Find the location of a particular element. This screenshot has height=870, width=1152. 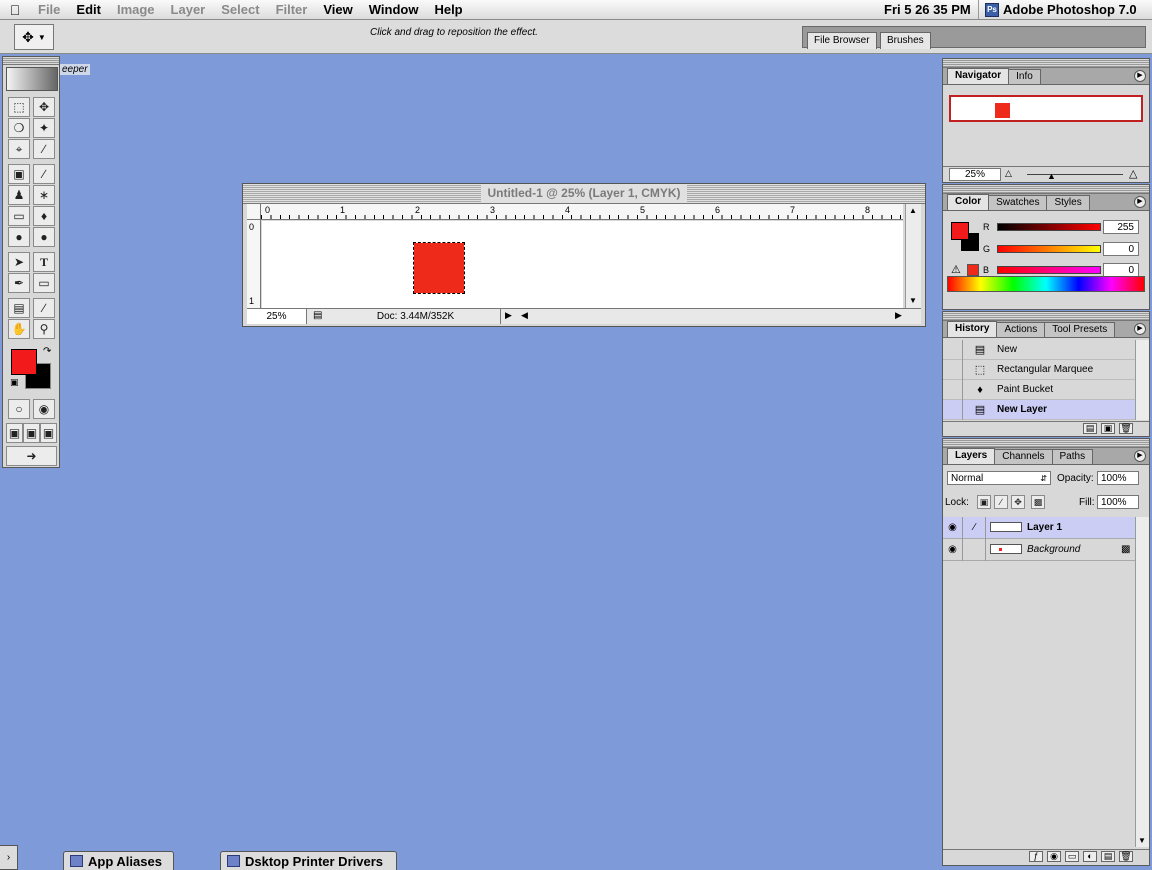

navigator-thumbnail is located at coordinates (1046, 108).